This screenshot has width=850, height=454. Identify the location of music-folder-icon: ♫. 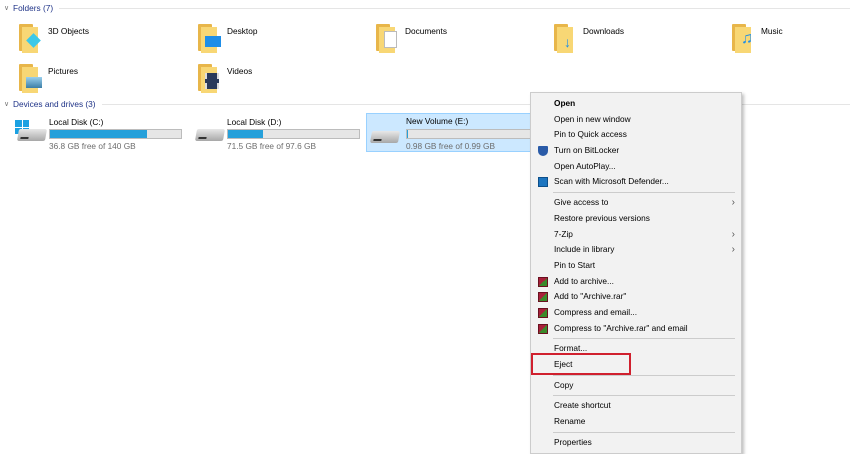
(745, 38).